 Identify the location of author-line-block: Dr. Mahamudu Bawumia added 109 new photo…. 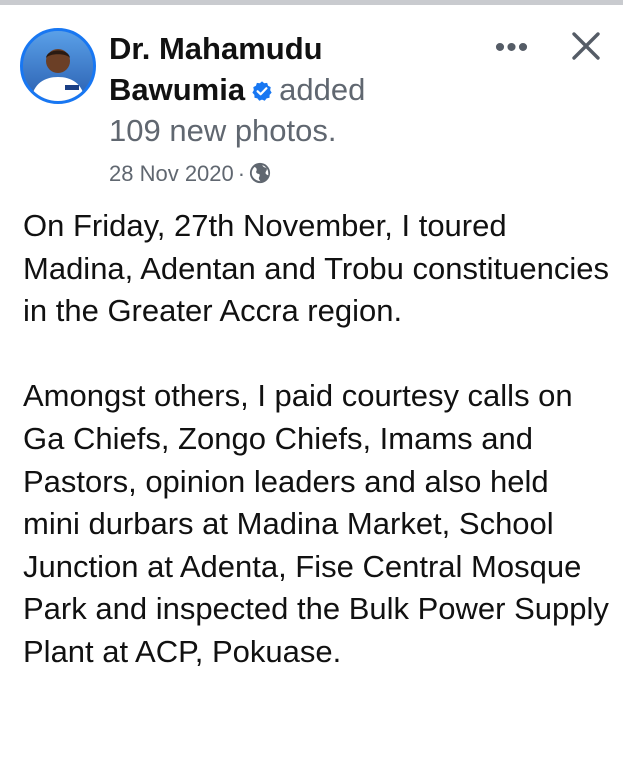
(299, 89).